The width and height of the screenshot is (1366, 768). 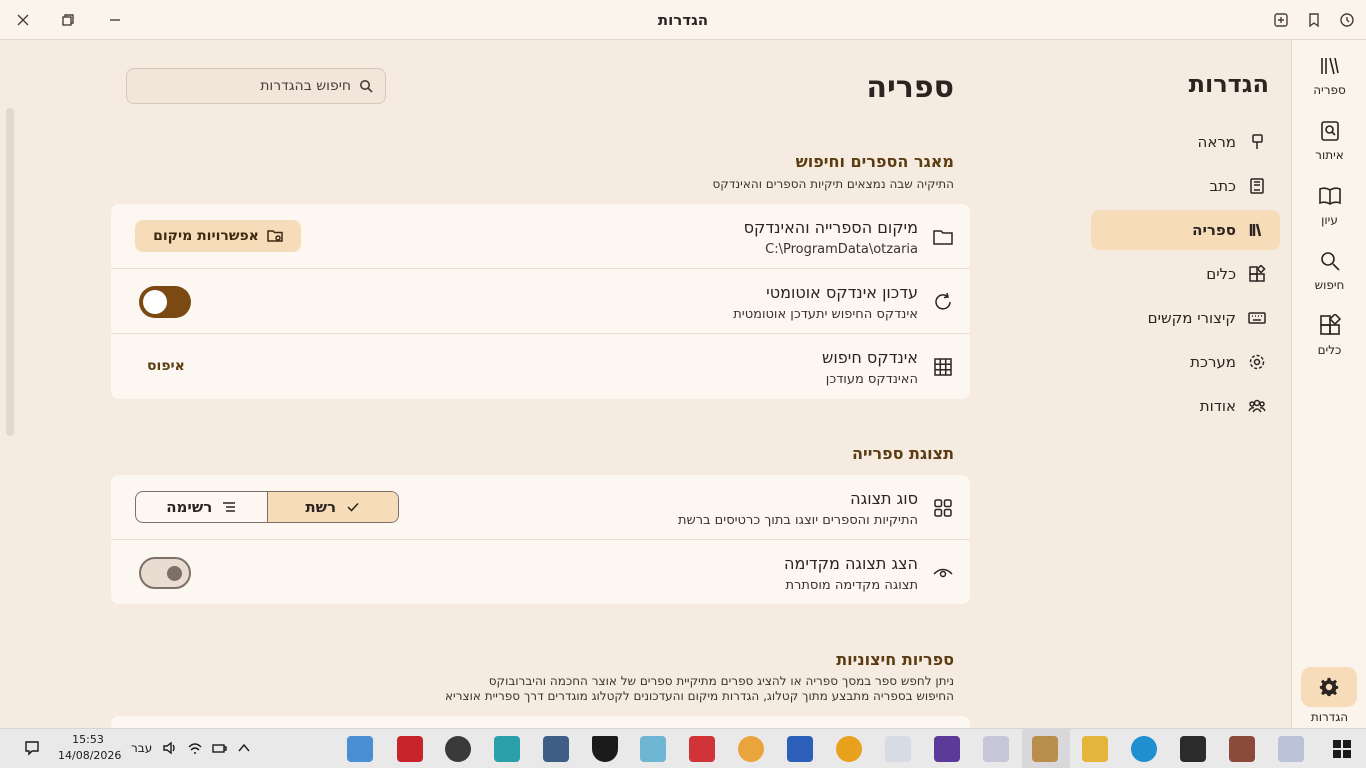 I want to click on gear-icon, so click(x=1329, y=687).